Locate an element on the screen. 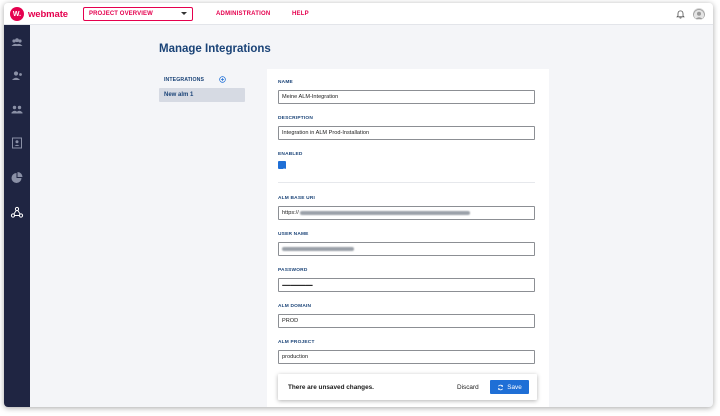  contact-card-icon is located at coordinates (17, 143).